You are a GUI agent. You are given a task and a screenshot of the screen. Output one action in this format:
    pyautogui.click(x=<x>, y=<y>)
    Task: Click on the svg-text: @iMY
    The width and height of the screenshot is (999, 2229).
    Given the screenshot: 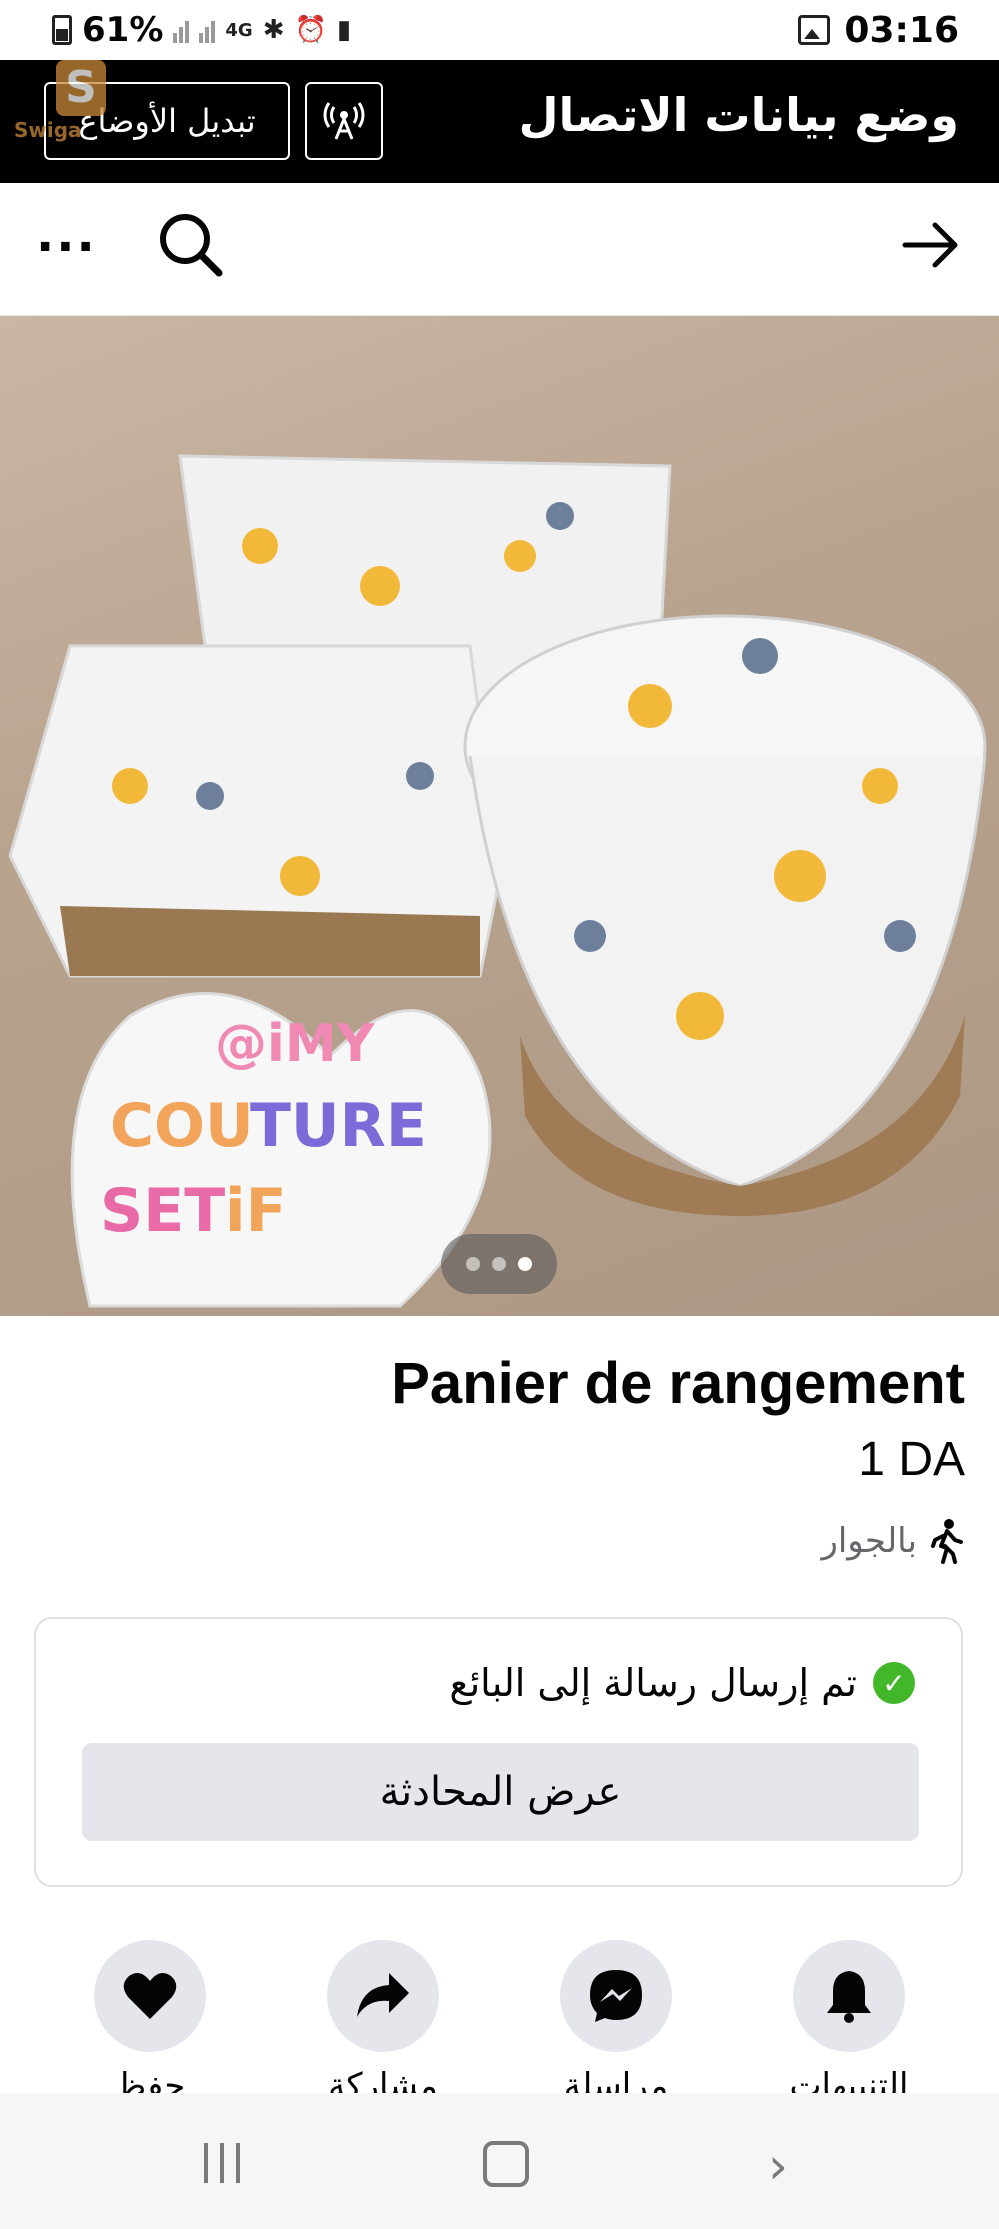 What is the action you would take?
    pyautogui.click(x=295, y=1044)
    